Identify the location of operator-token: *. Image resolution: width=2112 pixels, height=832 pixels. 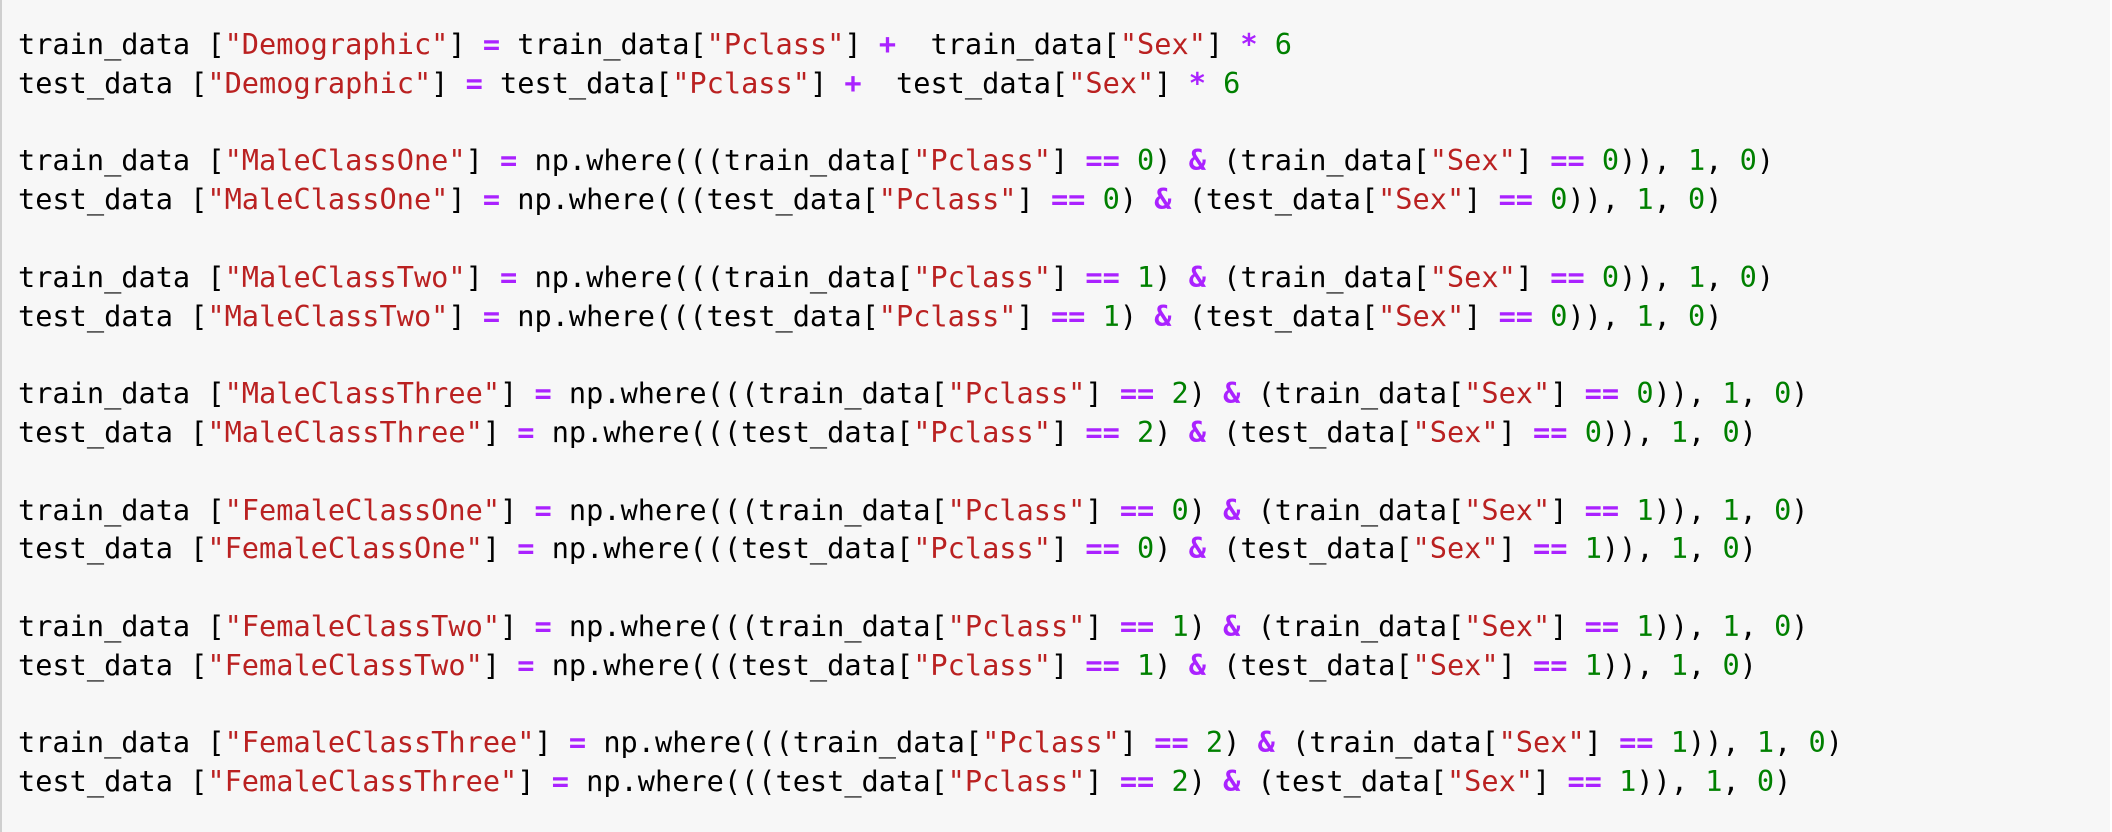
(1249, 44).